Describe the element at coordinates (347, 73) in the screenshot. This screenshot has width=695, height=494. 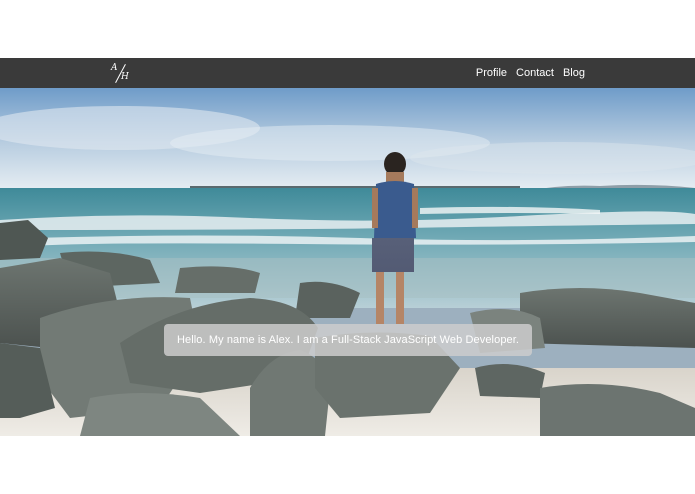
I see `navbar: A H Profile Contact Blog` at that location.